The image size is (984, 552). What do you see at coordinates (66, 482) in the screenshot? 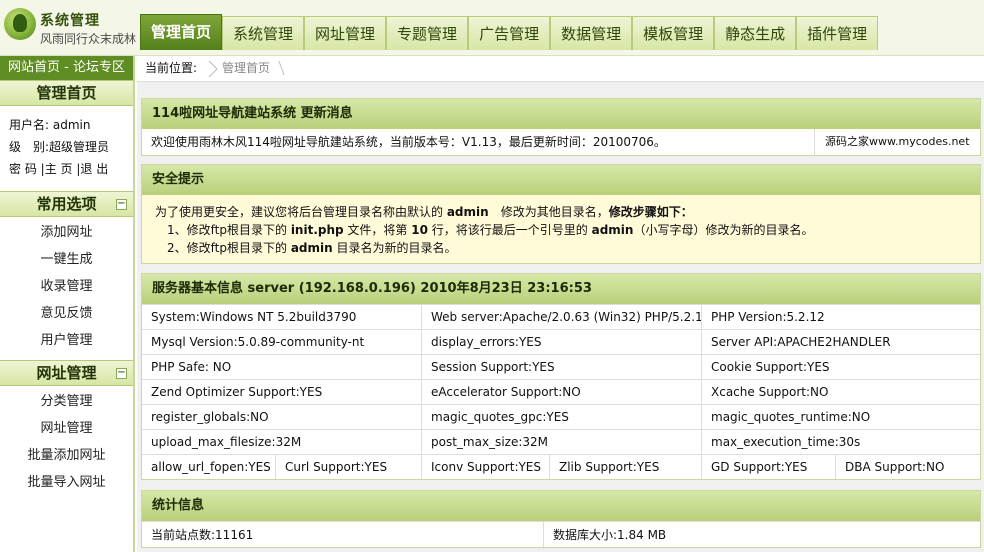
I see `sidebar-item-batch-import: 批量导入网址` at bounding box center [66, 482].